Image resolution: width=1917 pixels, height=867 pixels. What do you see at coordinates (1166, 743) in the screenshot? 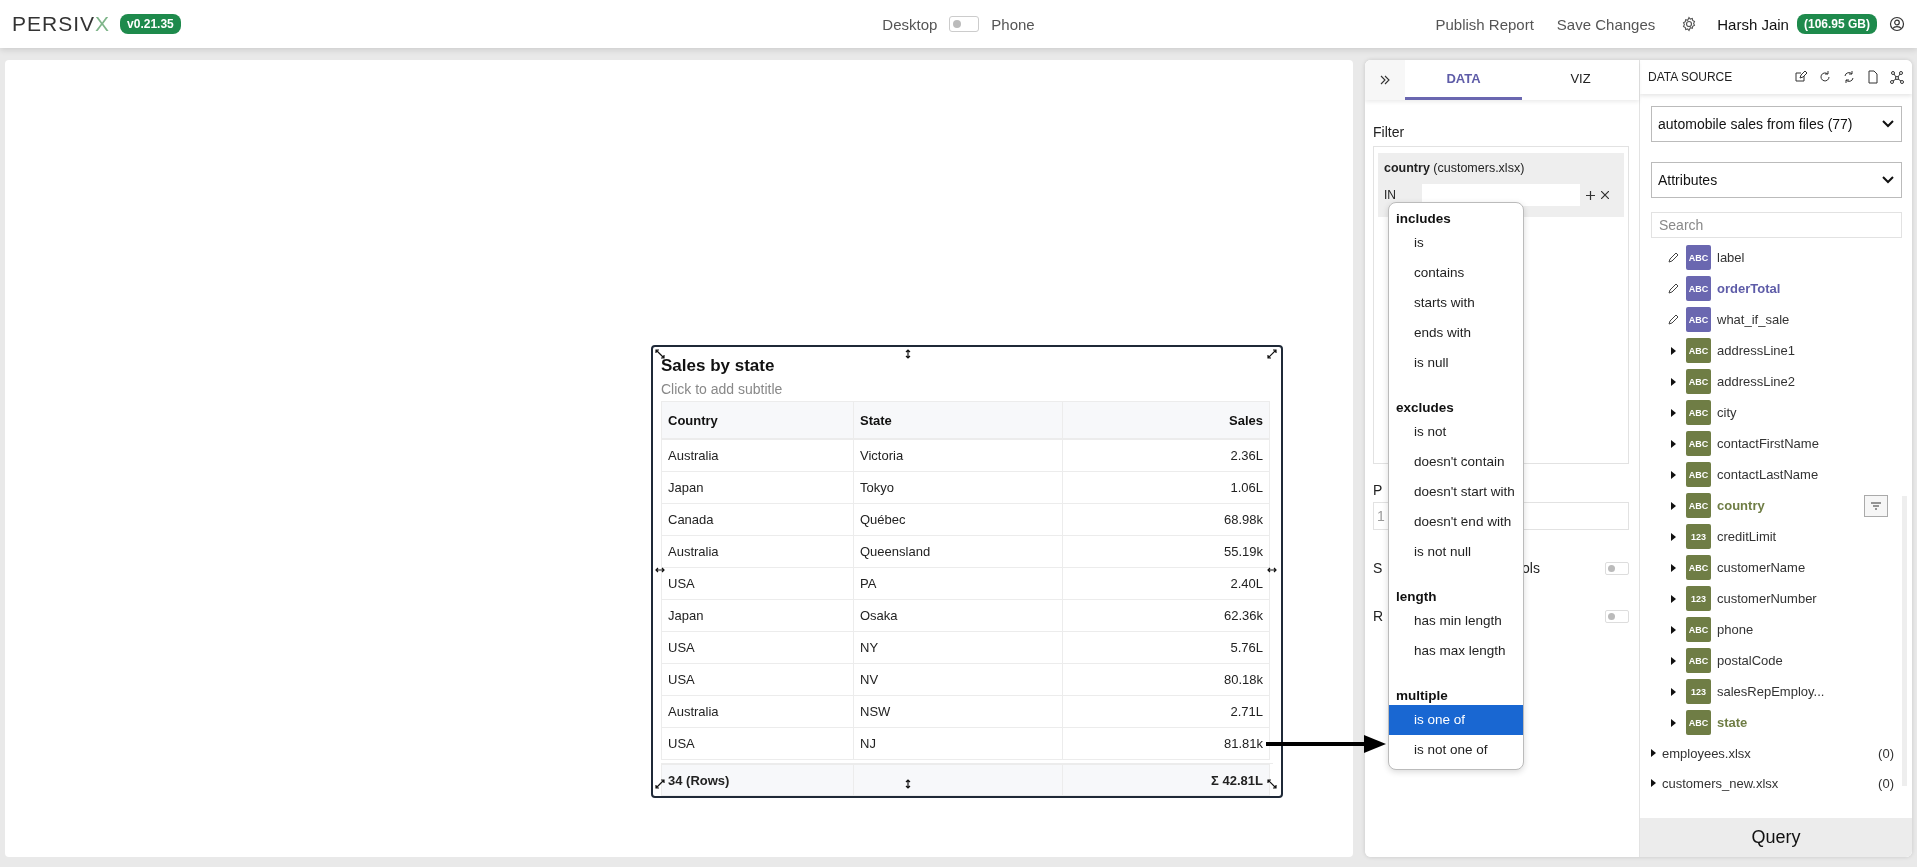
I see `table-cell: 81.81k` at bounding box center [1166, 743].